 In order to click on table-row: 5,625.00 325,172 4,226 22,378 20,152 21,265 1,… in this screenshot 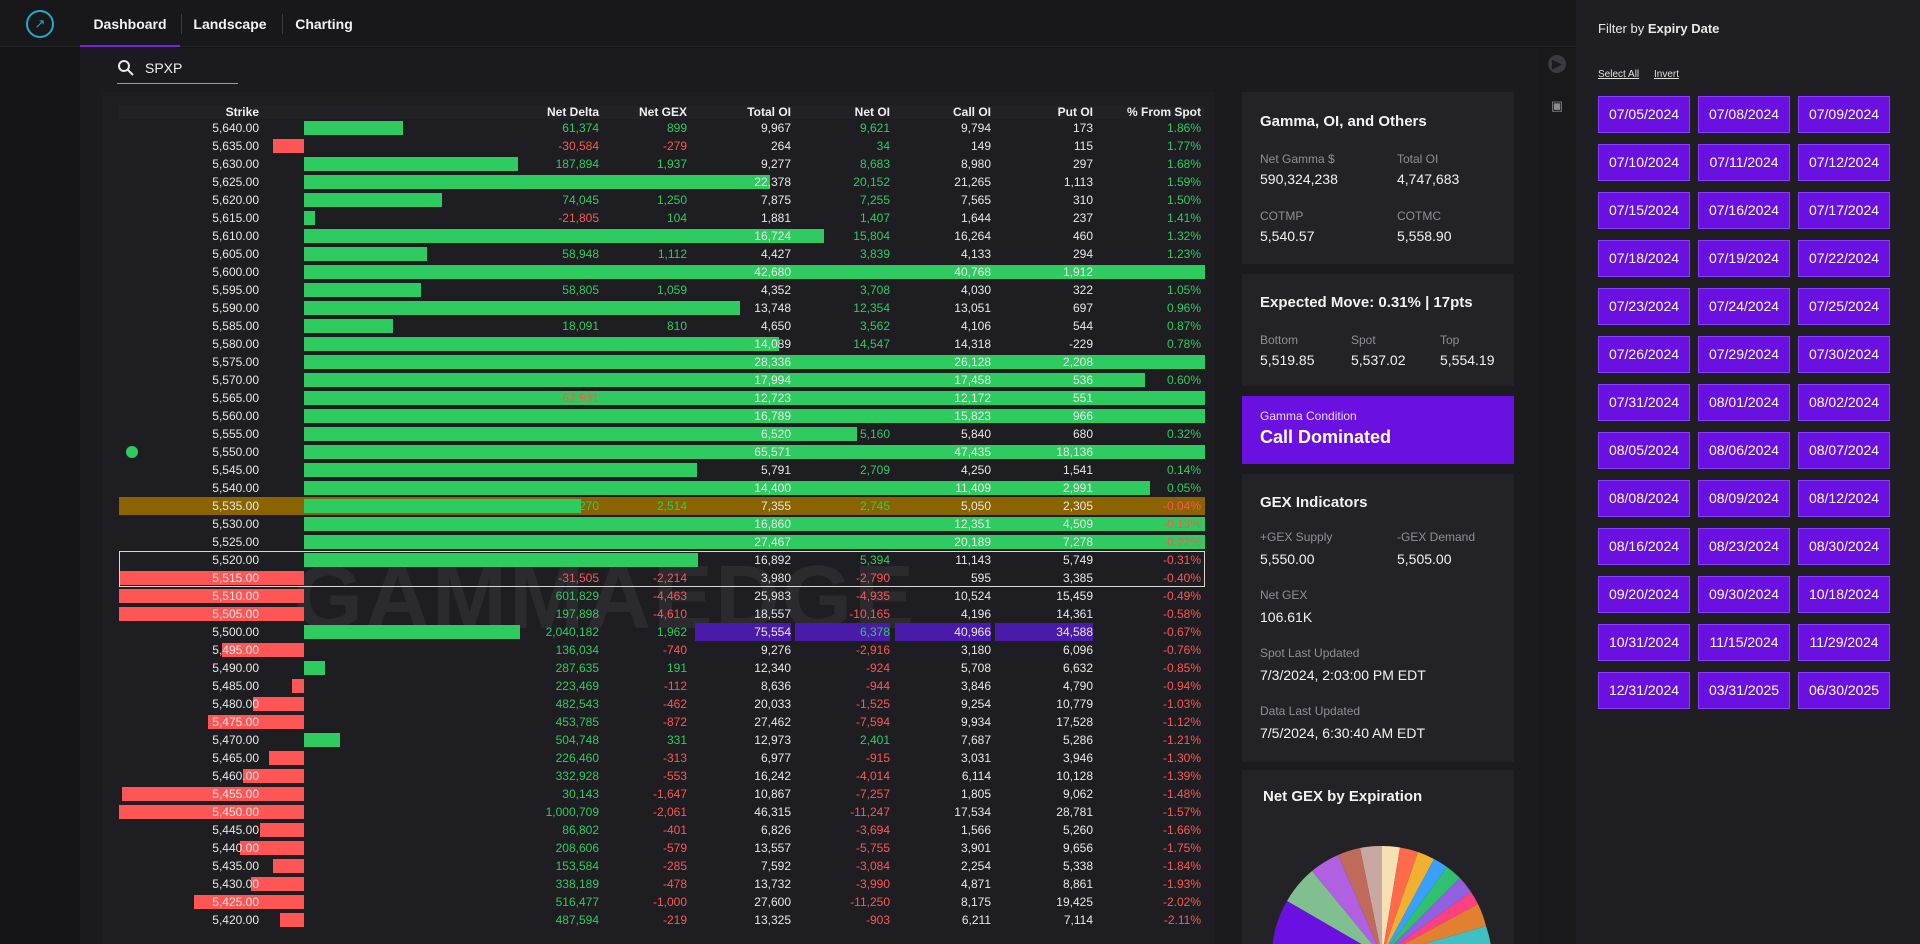, I will do `click(662, 182)`.